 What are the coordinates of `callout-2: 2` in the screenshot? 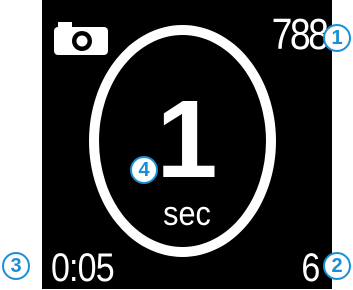 It's located at (337, 266).